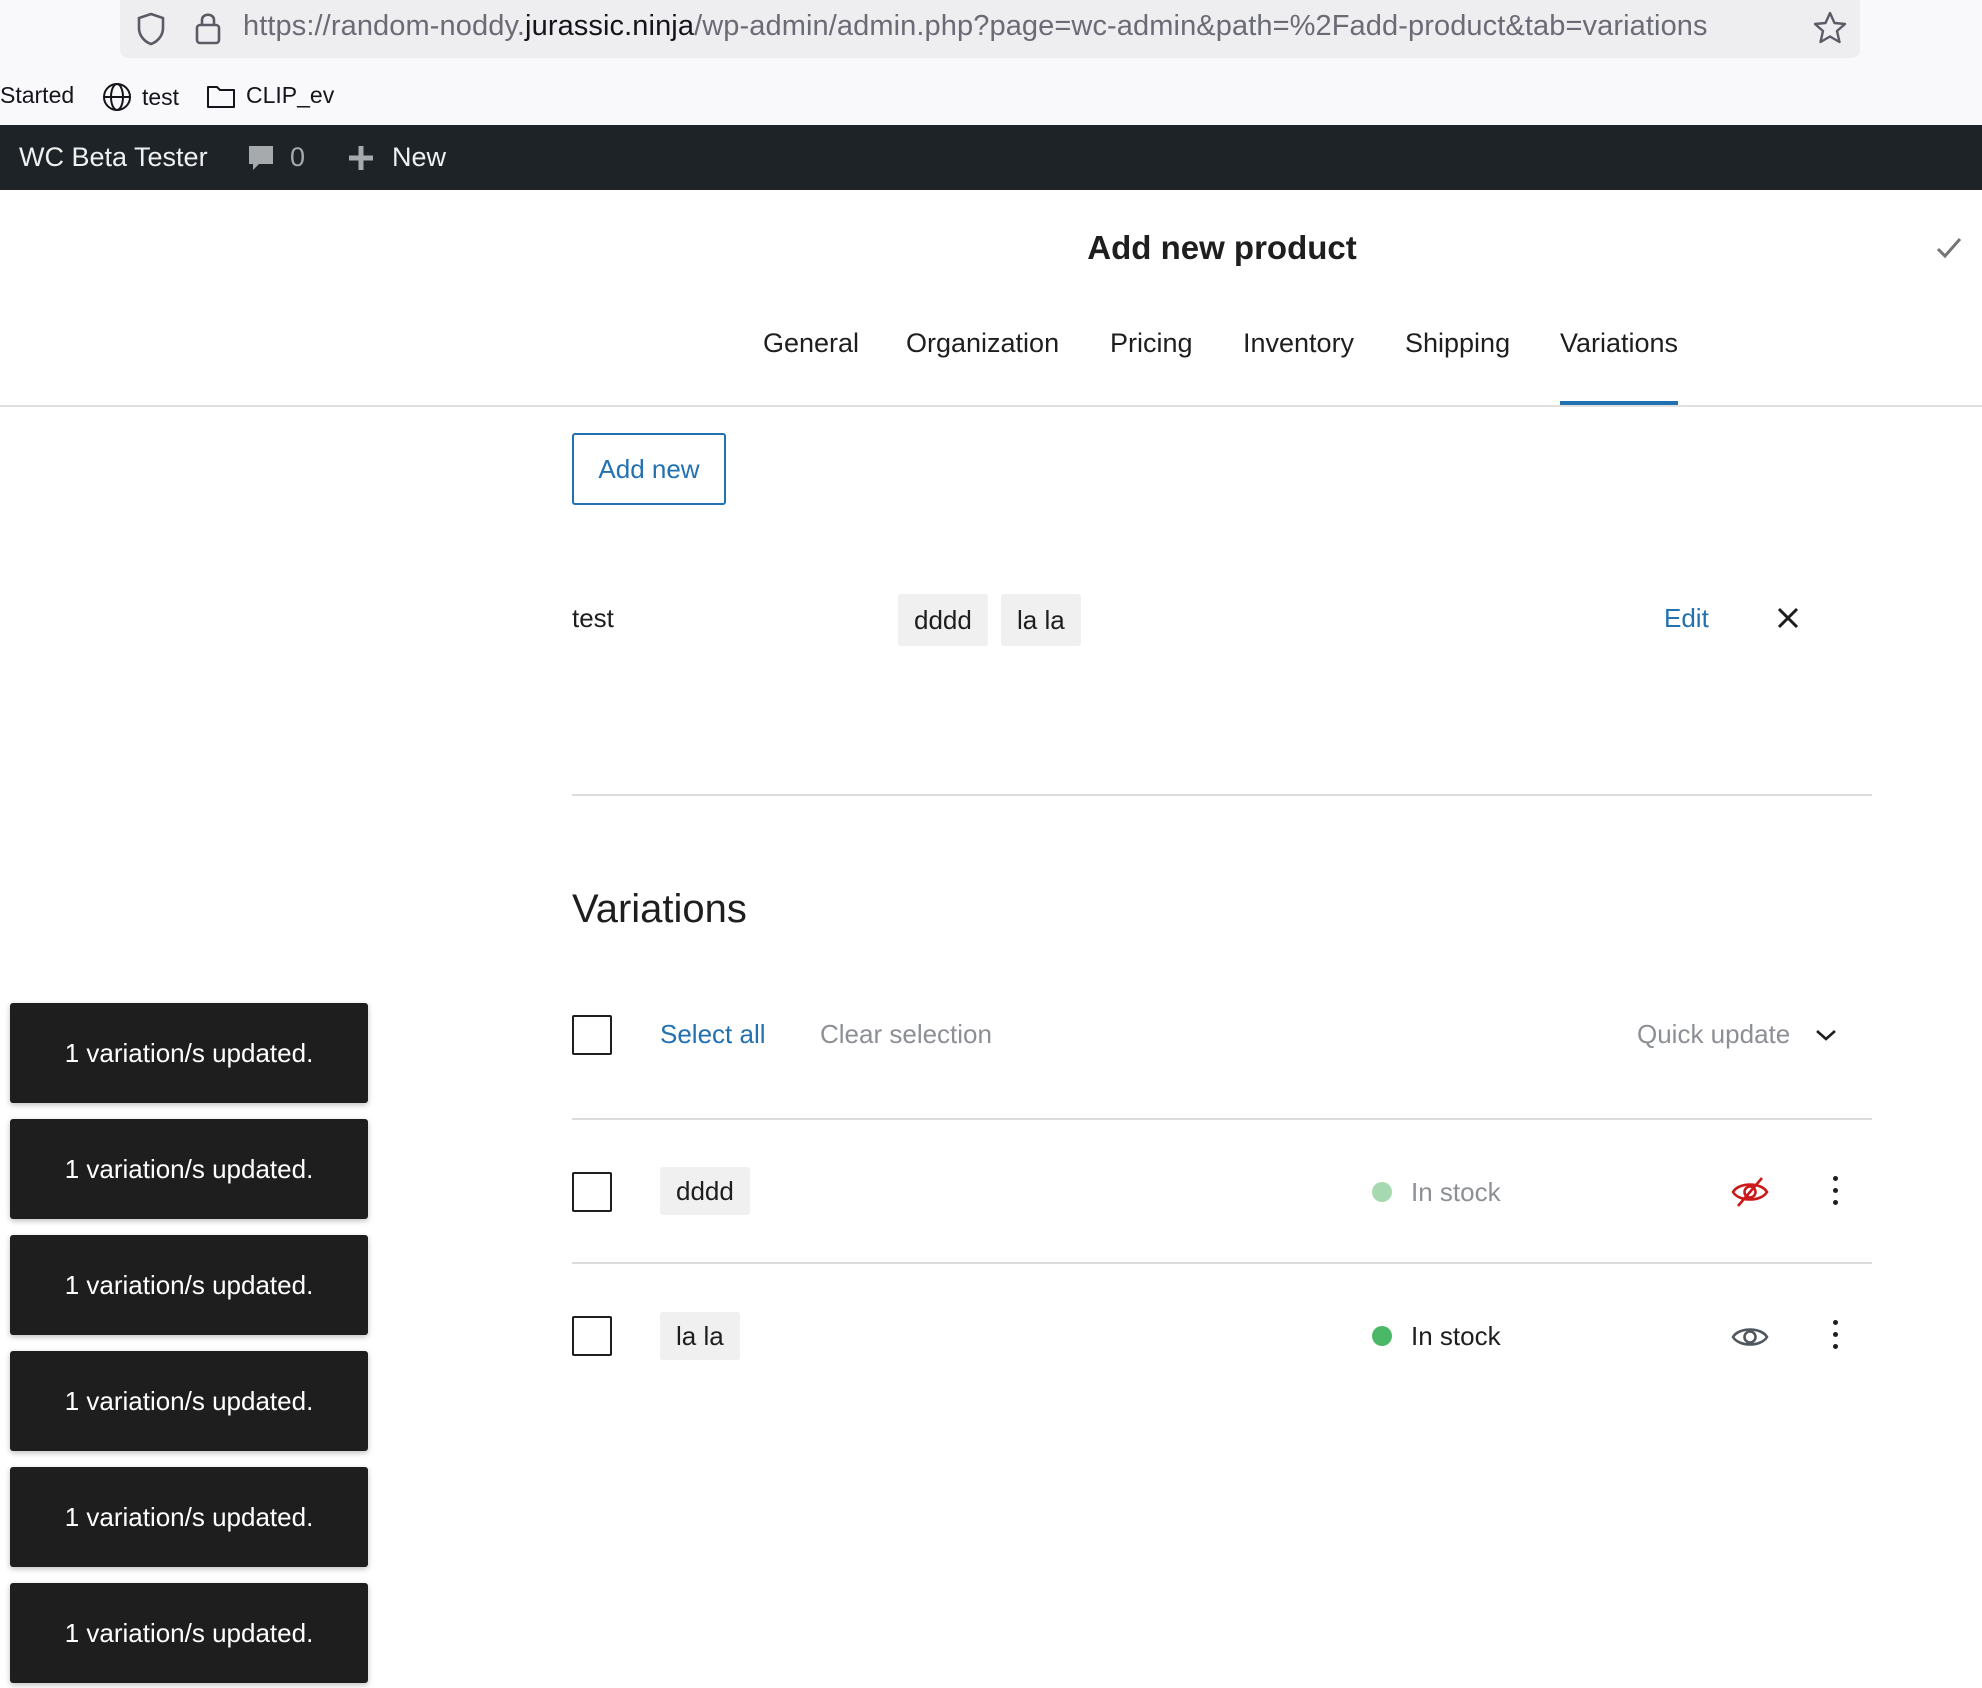 This screenshot has height=1688, width=1982. Describe the element at coordinates (1788, 618) in the screenshot. I see `close-icon` at that location.